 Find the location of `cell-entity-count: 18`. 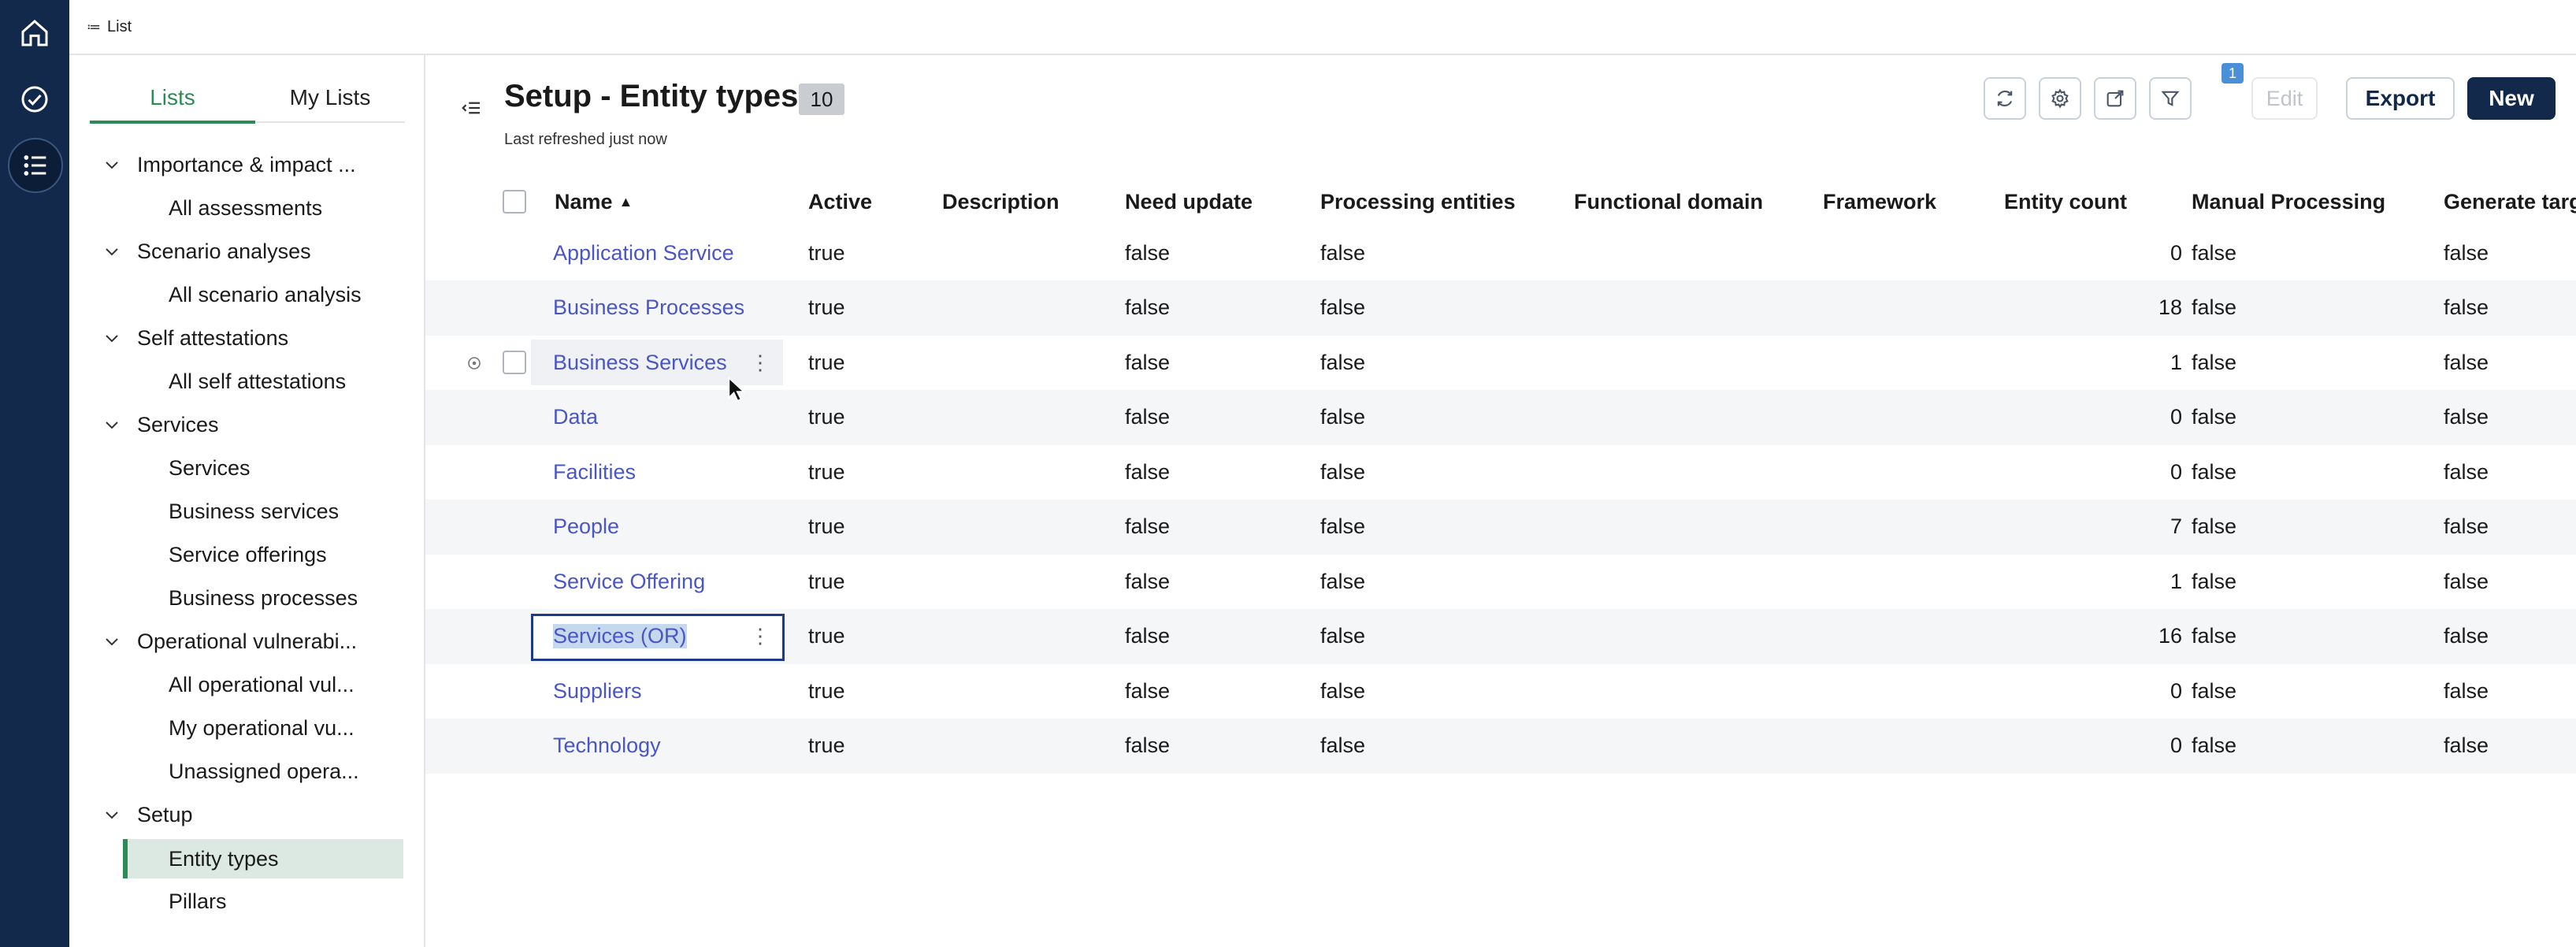

cell-entity-count: 18 is located at coordinates (2170, 307).